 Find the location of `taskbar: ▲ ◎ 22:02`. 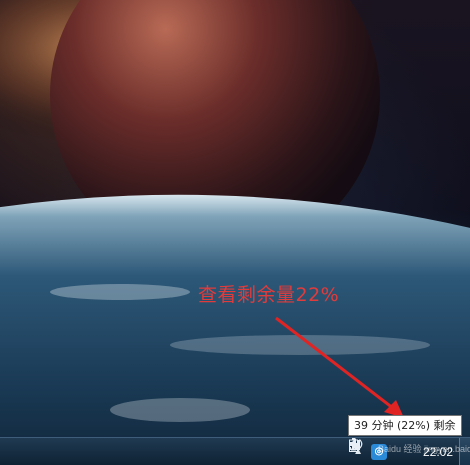

taskbar: ▲ ◎ 22:02 is located at coordinates (235, 451).